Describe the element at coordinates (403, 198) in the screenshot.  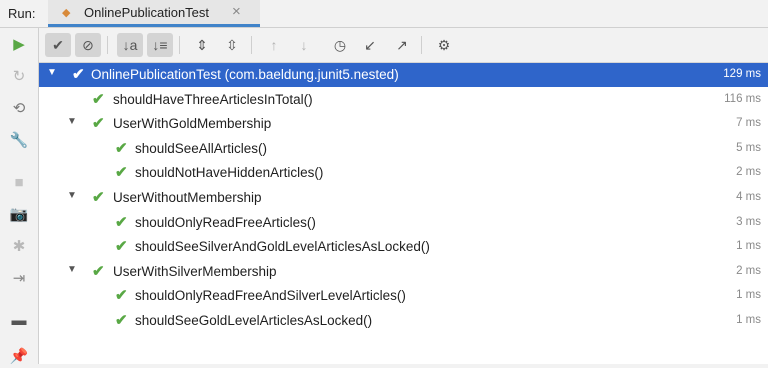
I see `test-tree-row: ▼ ✔ UserWithoutMembership 4 ms` at that location.